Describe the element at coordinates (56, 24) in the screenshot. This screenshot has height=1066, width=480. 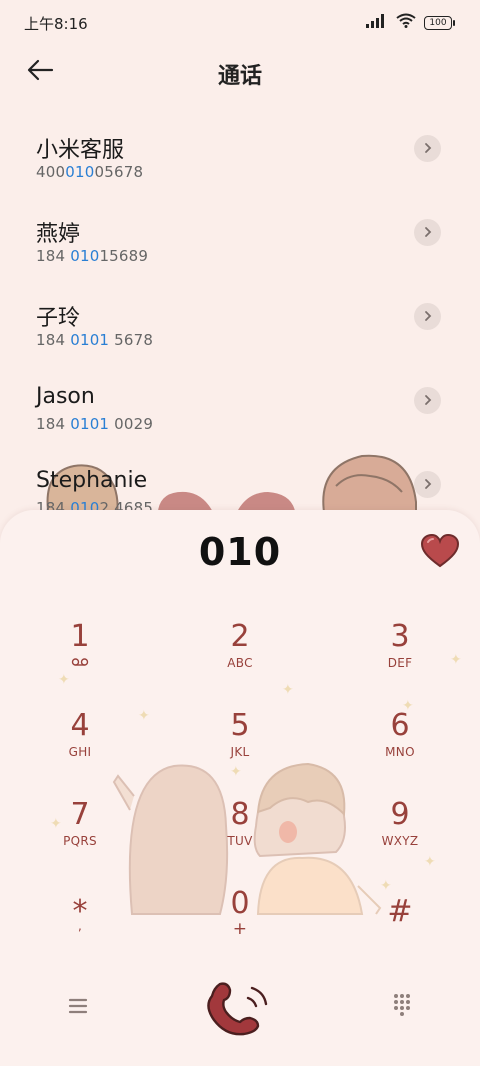
I see `status-time: 上午8:16` at that location.